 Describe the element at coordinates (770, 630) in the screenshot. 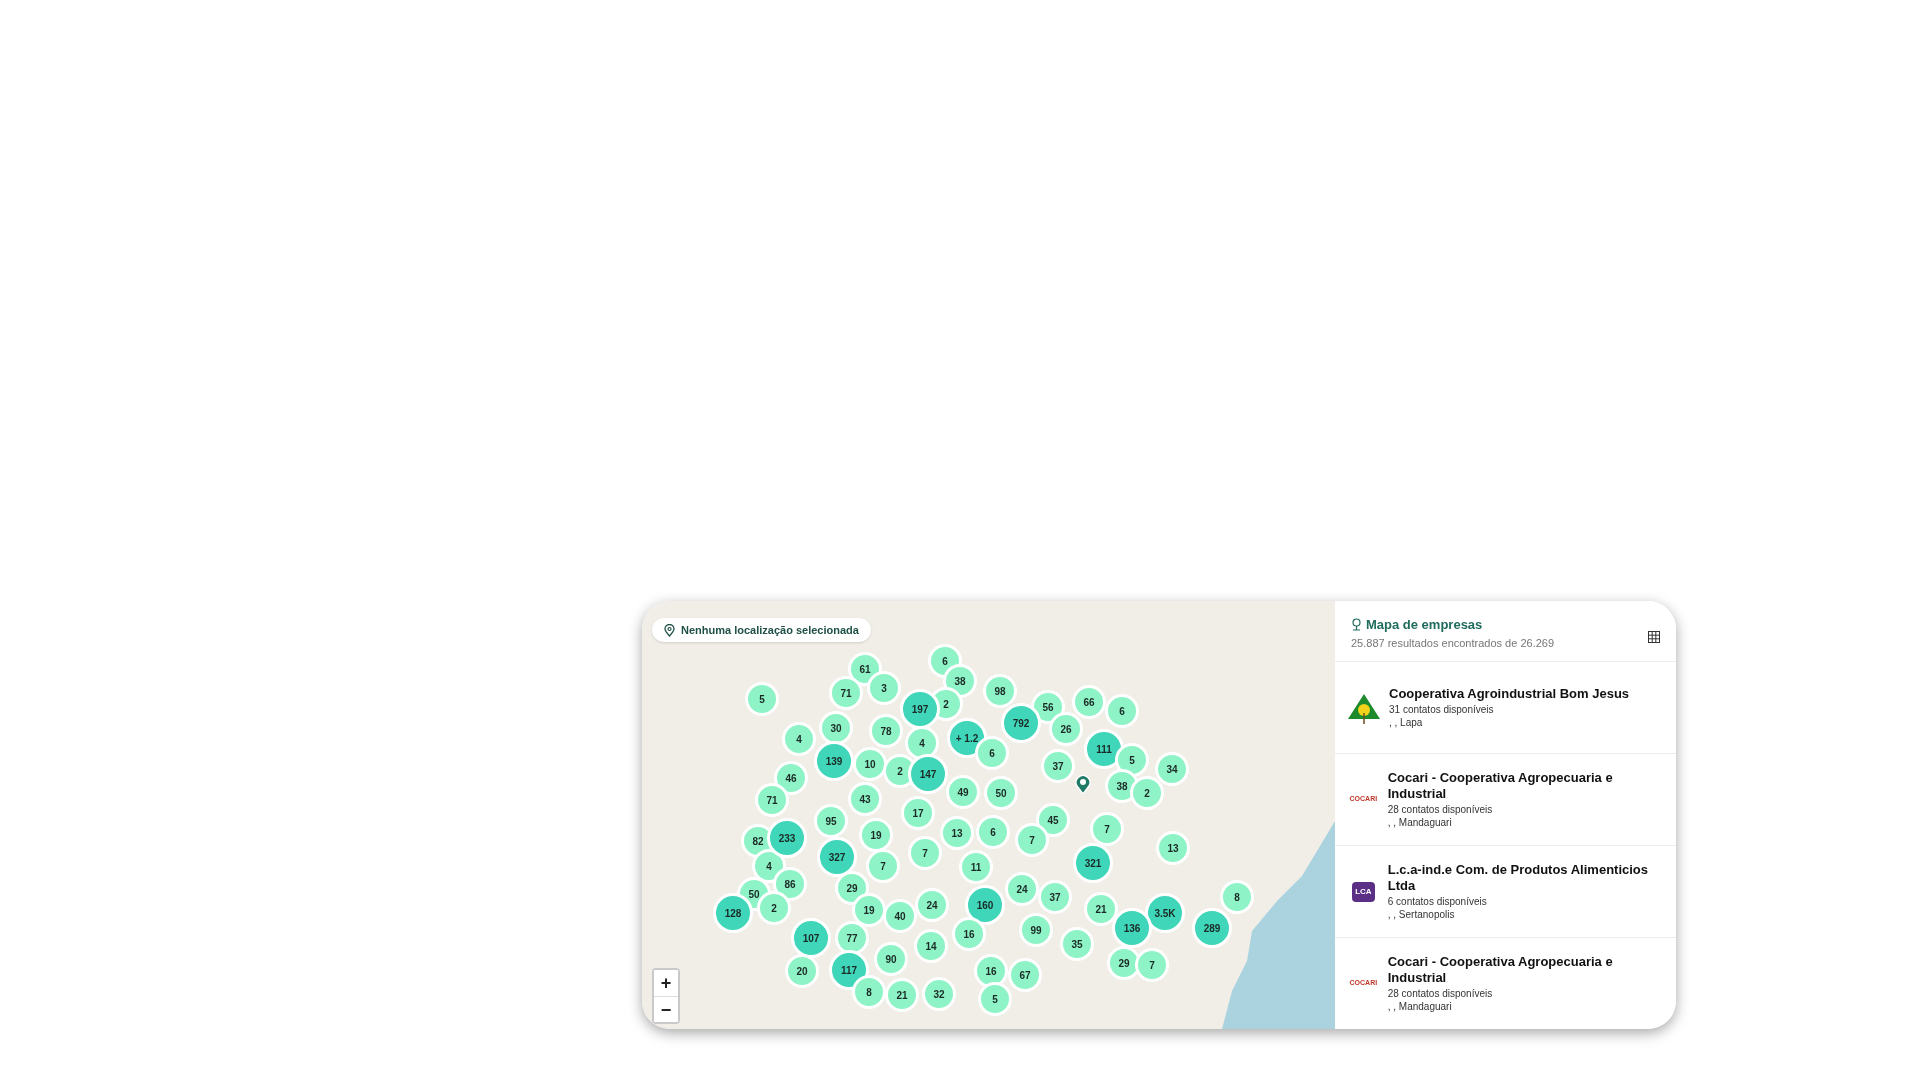

I see `location-chip-label: Nenhuma localização selecionada` at that location.